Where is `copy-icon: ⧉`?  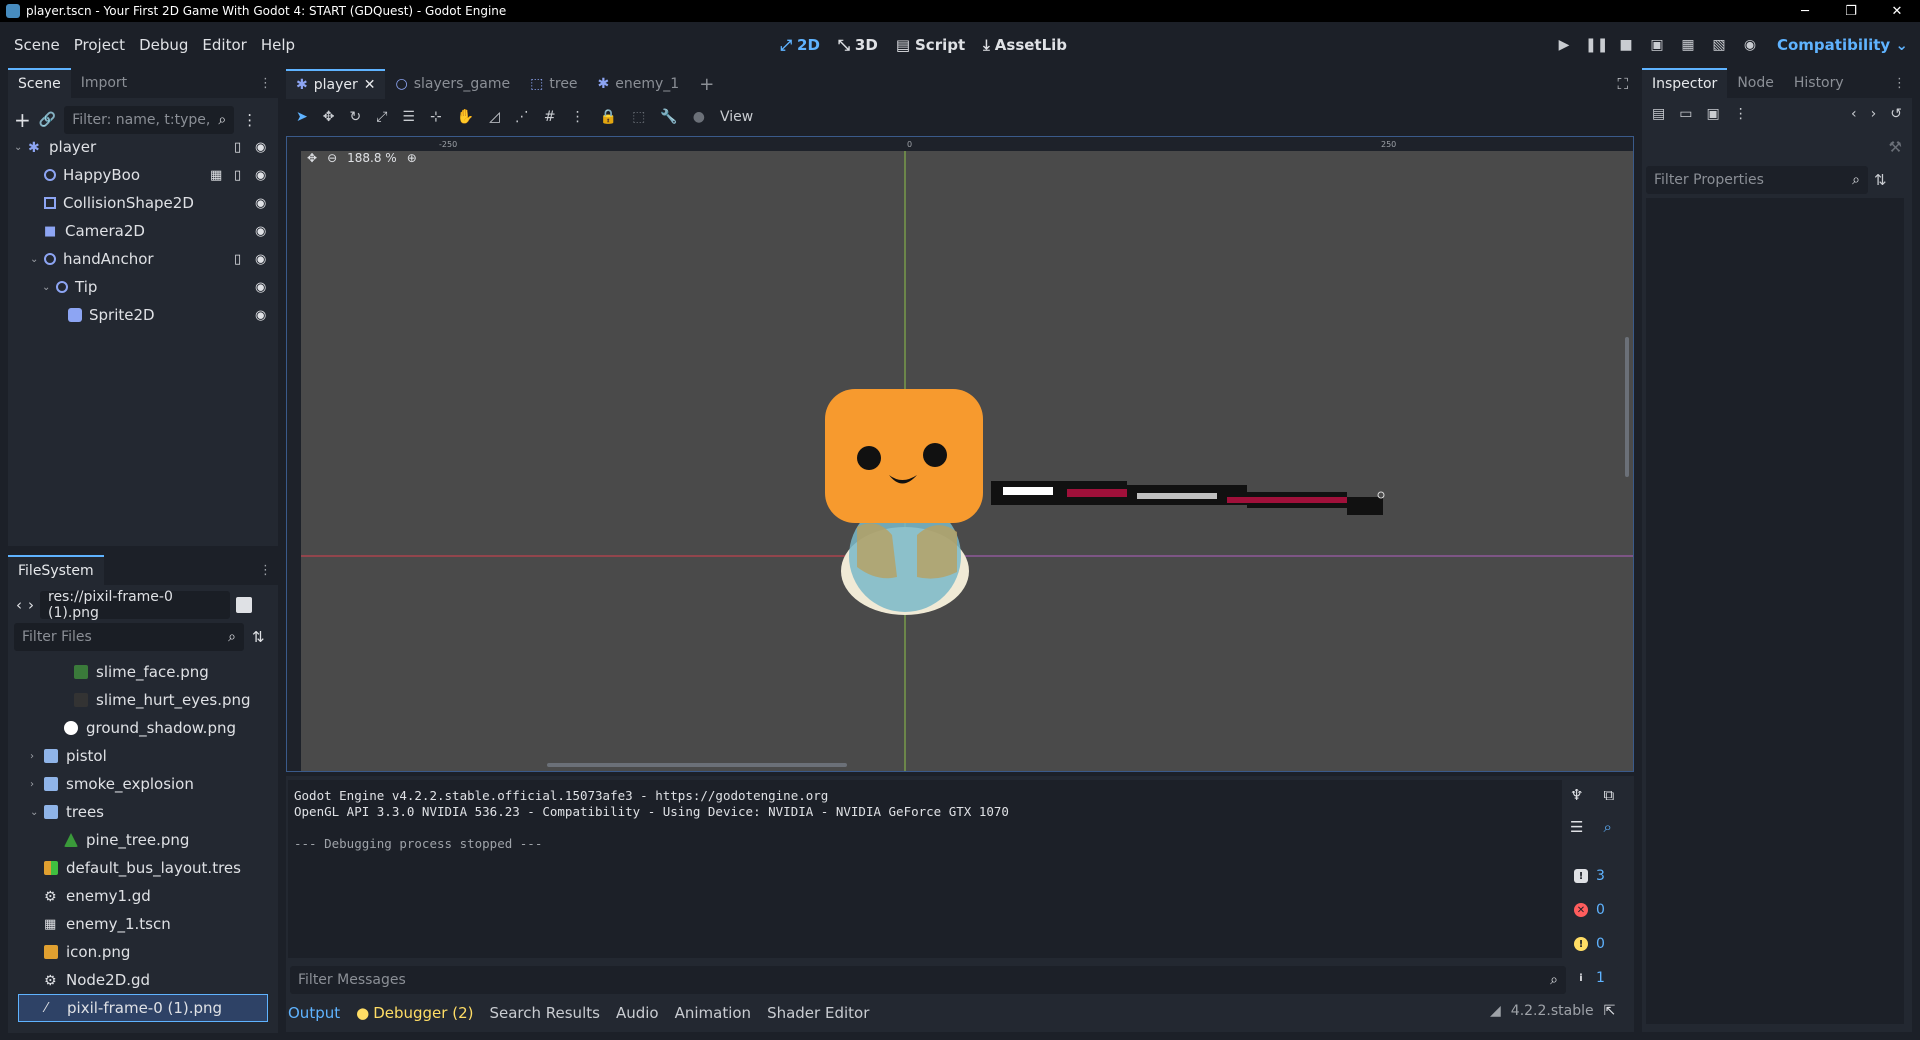
copy-icon: ⧉ is located at coordinates (1608, 795).